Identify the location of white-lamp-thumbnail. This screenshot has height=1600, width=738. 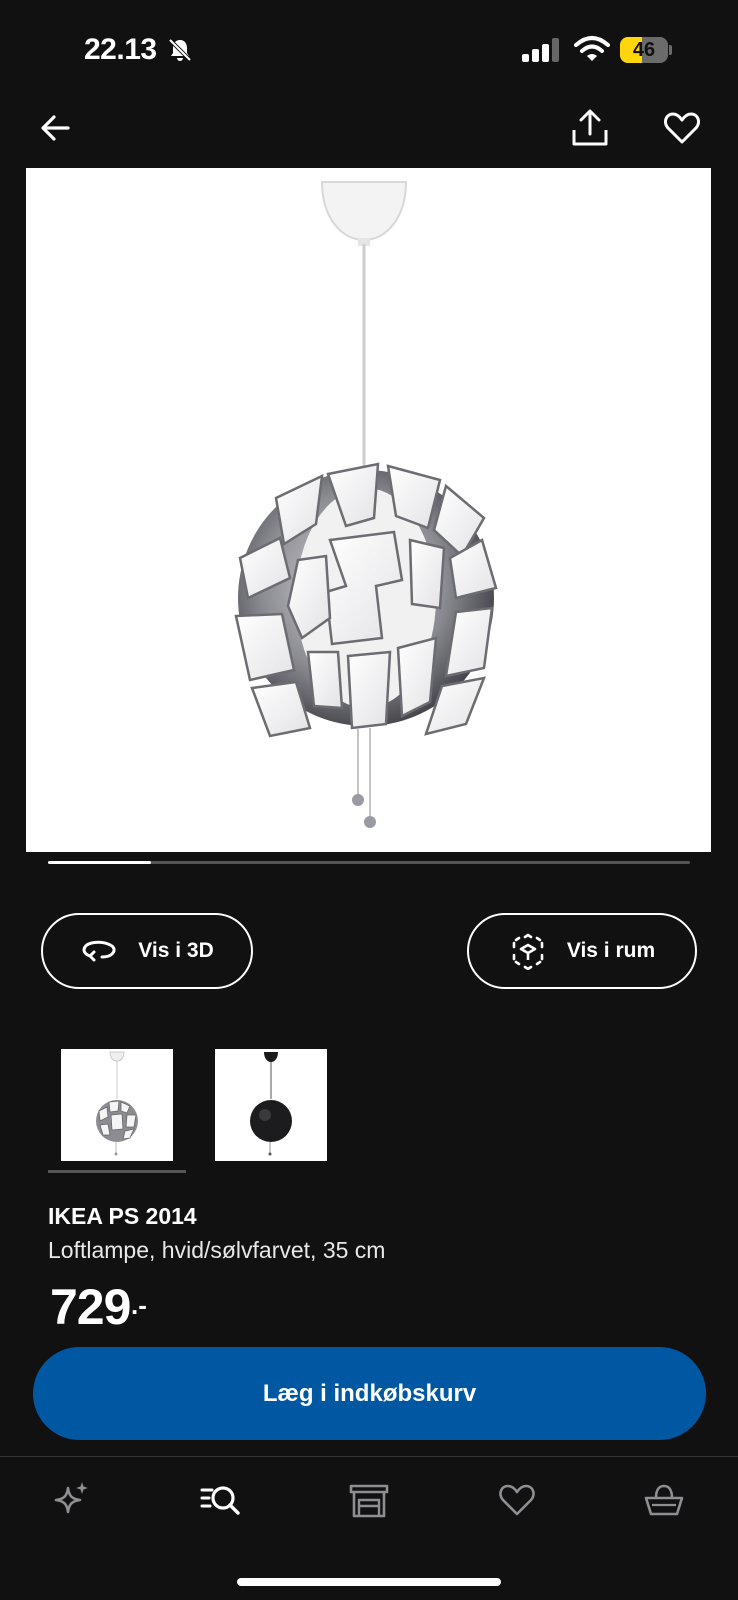
(117, 1103).